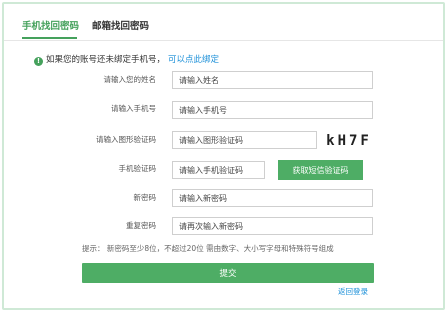 The image size is (447, 312). Describe the element at coordinates (320, 170) in the screenshot. I see `get-sms-code-button: 获取短信验证码` at that location.